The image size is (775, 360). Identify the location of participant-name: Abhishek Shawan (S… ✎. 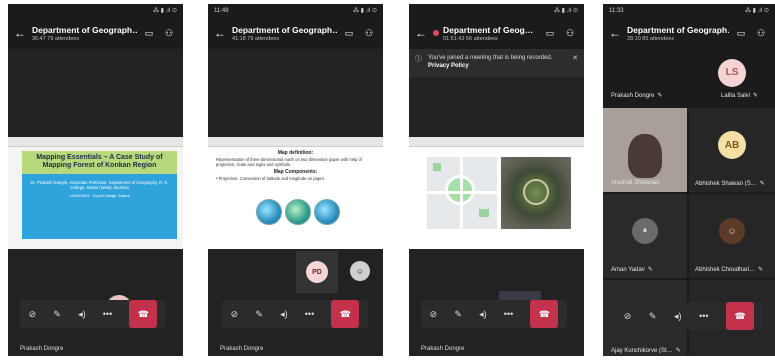
(730, 184).